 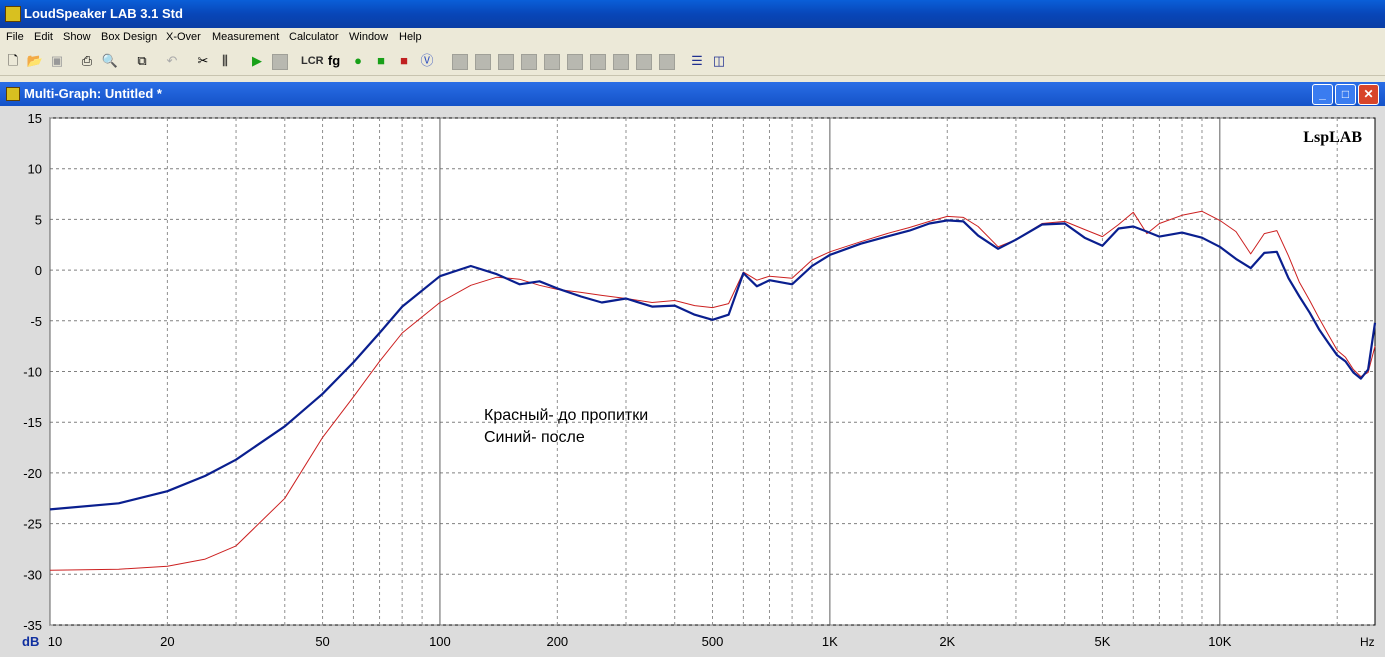 What do you see at coordinates (557, 641) in the screenshot?
I see `x-tick-label: 200` at bounding box center [557, 641].